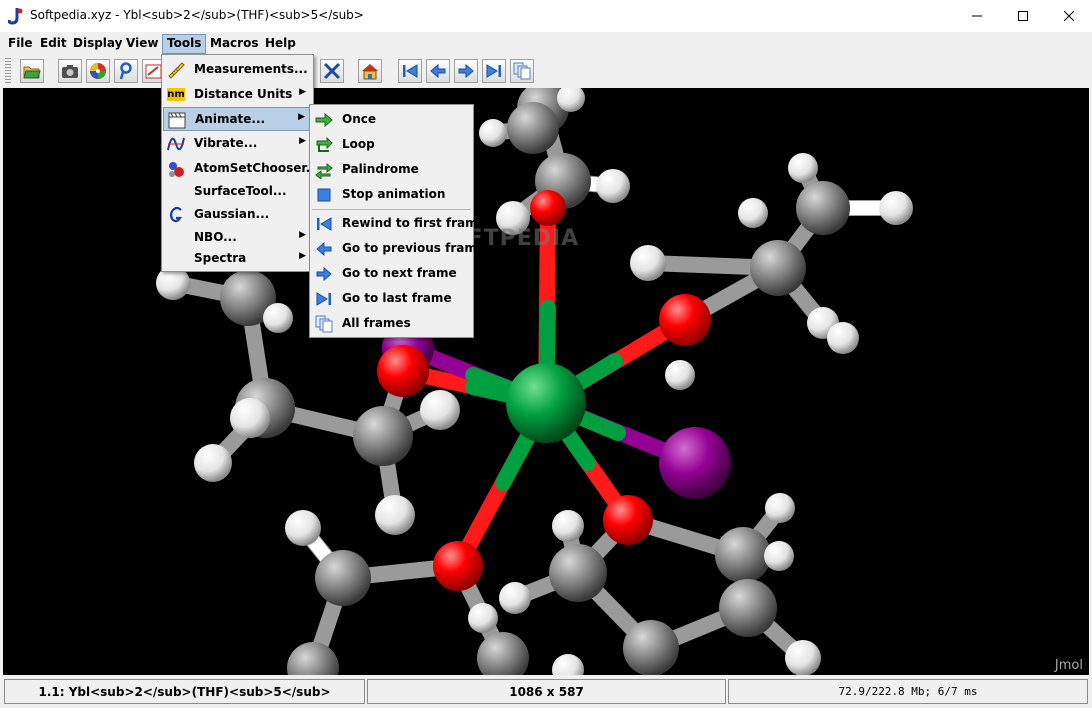 The height and width of the screenshot is (708, 1092). Describe the element at coordinates (220, 258) in the screenshot. I see `menu-spectra-label: Spectra` at that location.